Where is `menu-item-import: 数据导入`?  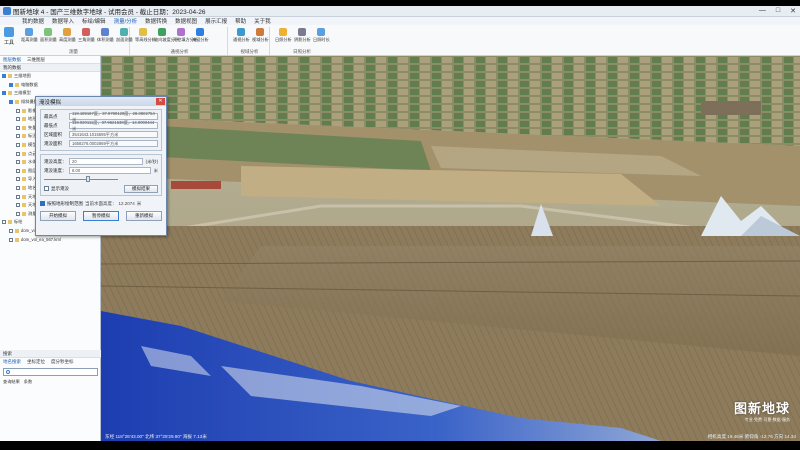 menu-item-import: 数据导入 is located at coordinates (63, 21).